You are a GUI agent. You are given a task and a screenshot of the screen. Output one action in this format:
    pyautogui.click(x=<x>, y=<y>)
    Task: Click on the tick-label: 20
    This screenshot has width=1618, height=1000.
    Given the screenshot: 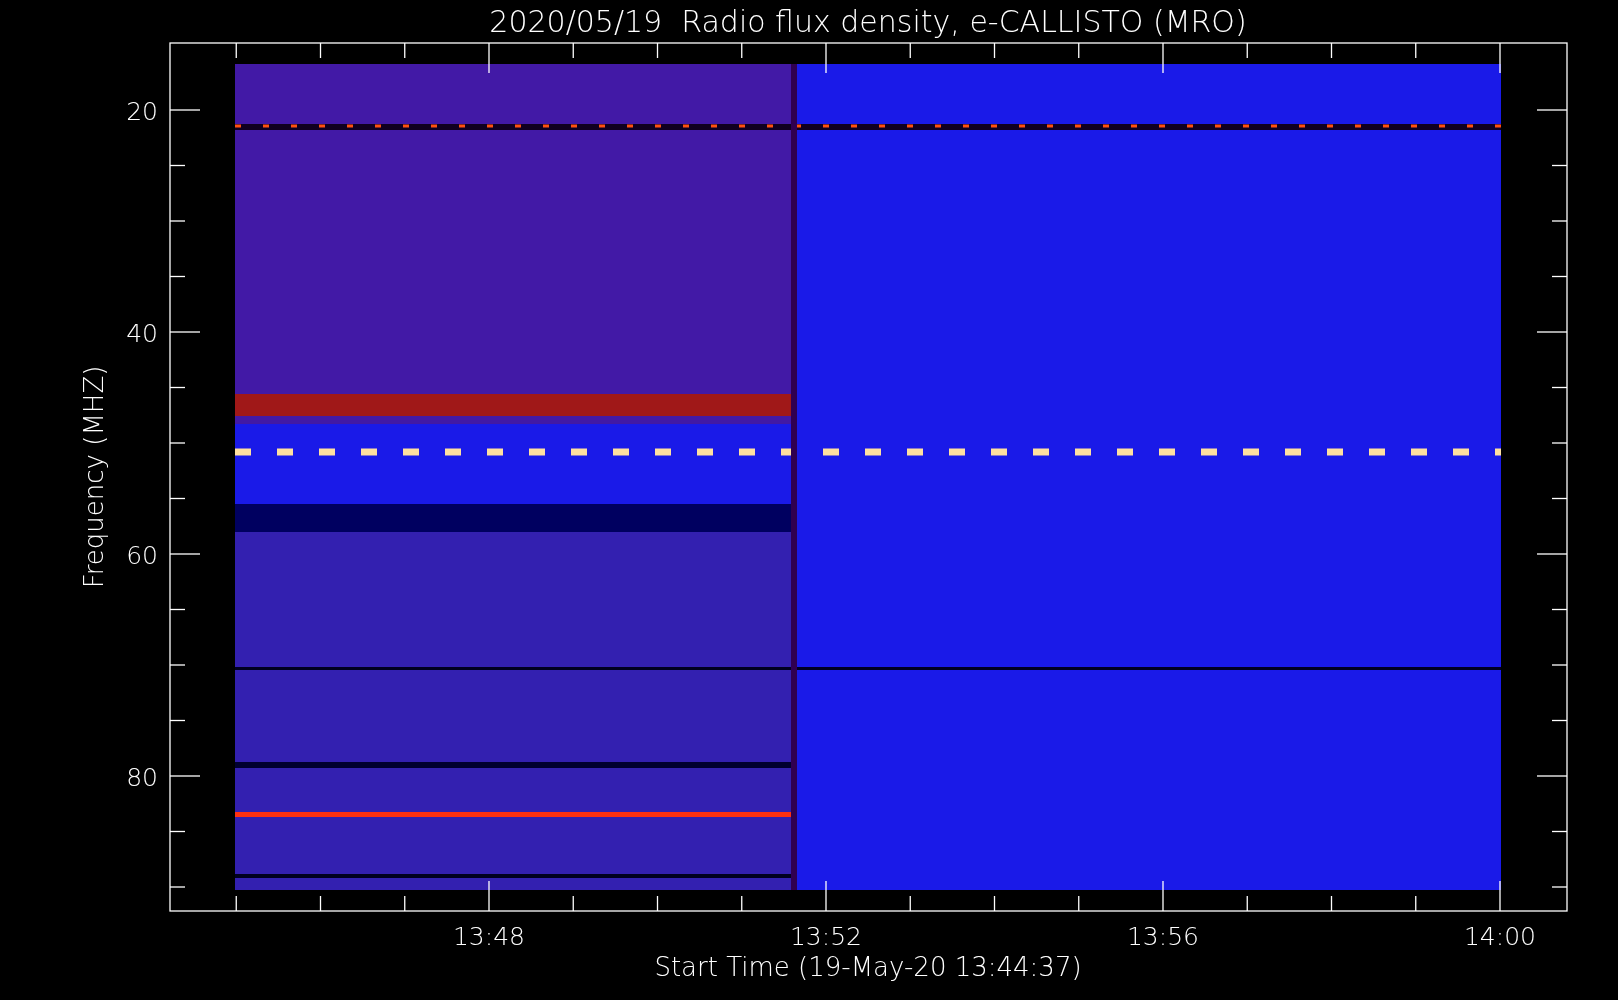 What is the action you would take?
    pyautogui.click(x=142, y=111)
    